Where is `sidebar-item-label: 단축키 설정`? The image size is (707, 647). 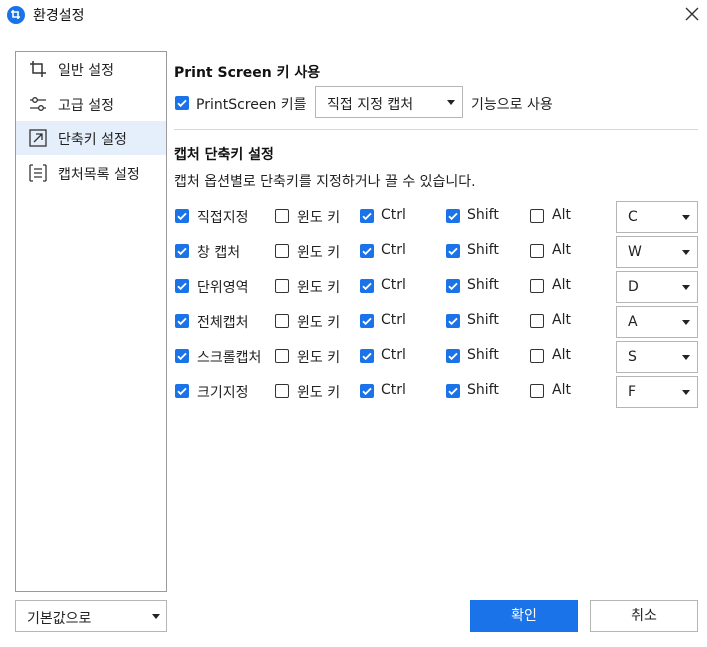 sidebar-item-label: 단축키 설정 is located at coordinates (92, 140).